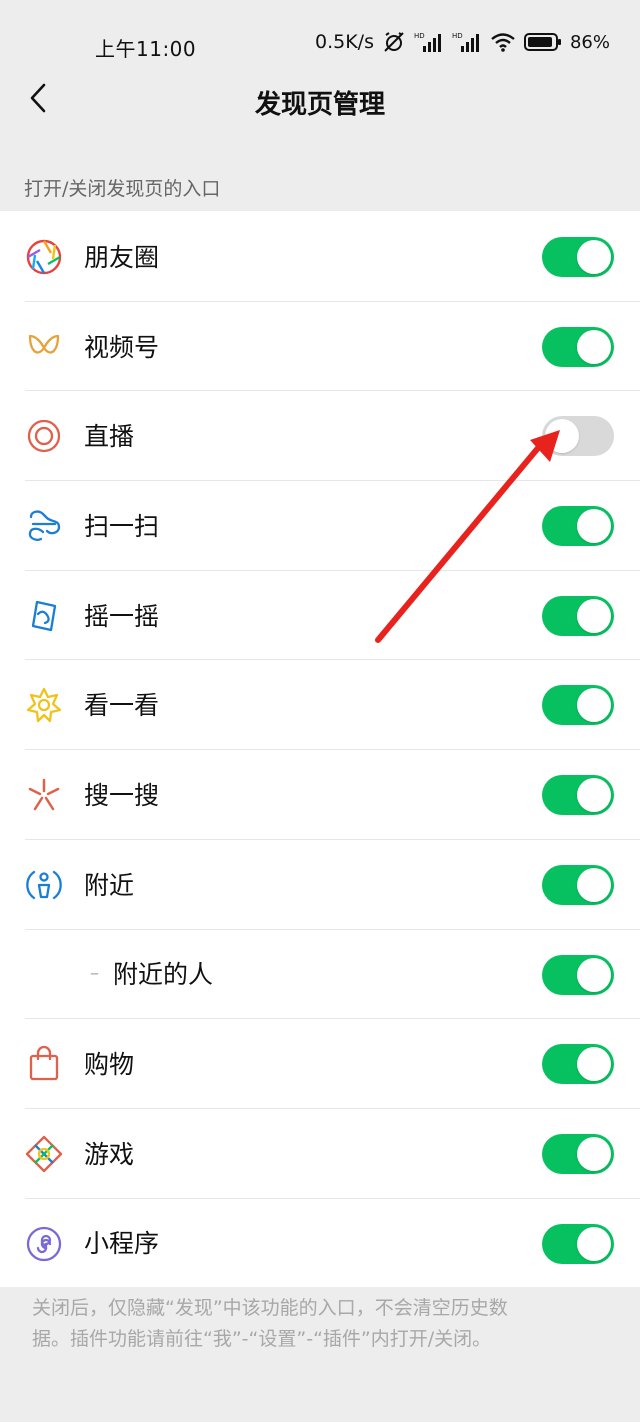 This screenshot has height=1422, width=640. I want to click on top-stories-icon, so click(44, 705).